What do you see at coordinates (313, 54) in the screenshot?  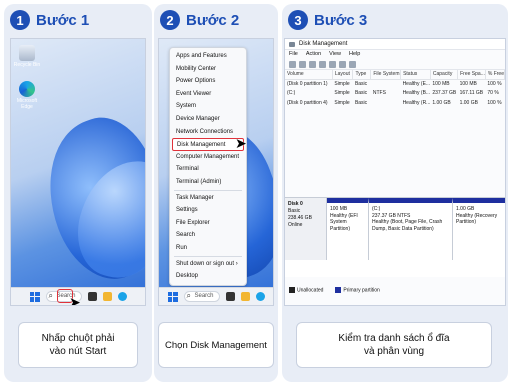 I see `menu-action: Action` at bounding box center [313, 54].